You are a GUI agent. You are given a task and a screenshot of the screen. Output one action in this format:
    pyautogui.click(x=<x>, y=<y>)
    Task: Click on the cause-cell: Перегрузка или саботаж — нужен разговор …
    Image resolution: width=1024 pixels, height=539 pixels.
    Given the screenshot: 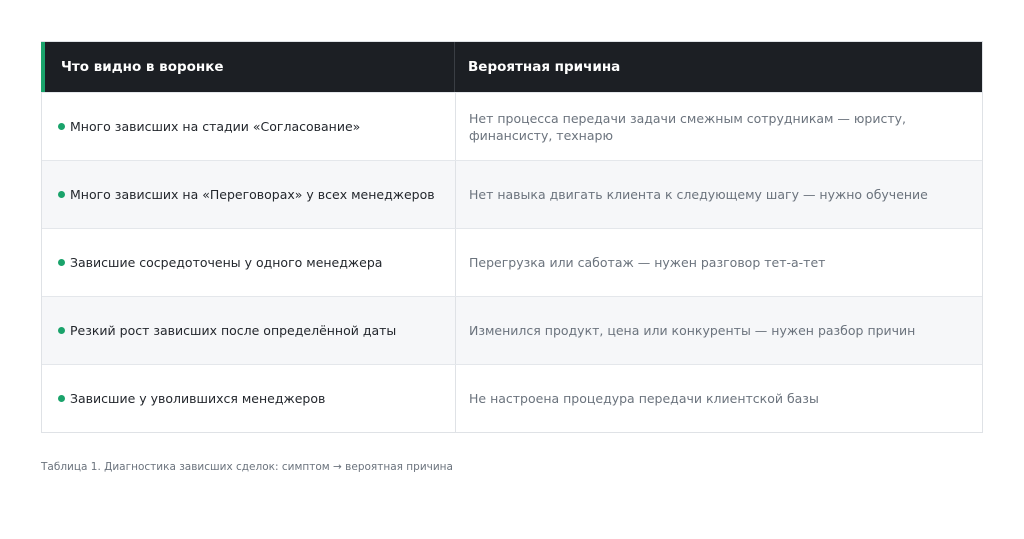 What is the action you would take?
    pyautogui.click(x=647, y=262)
    